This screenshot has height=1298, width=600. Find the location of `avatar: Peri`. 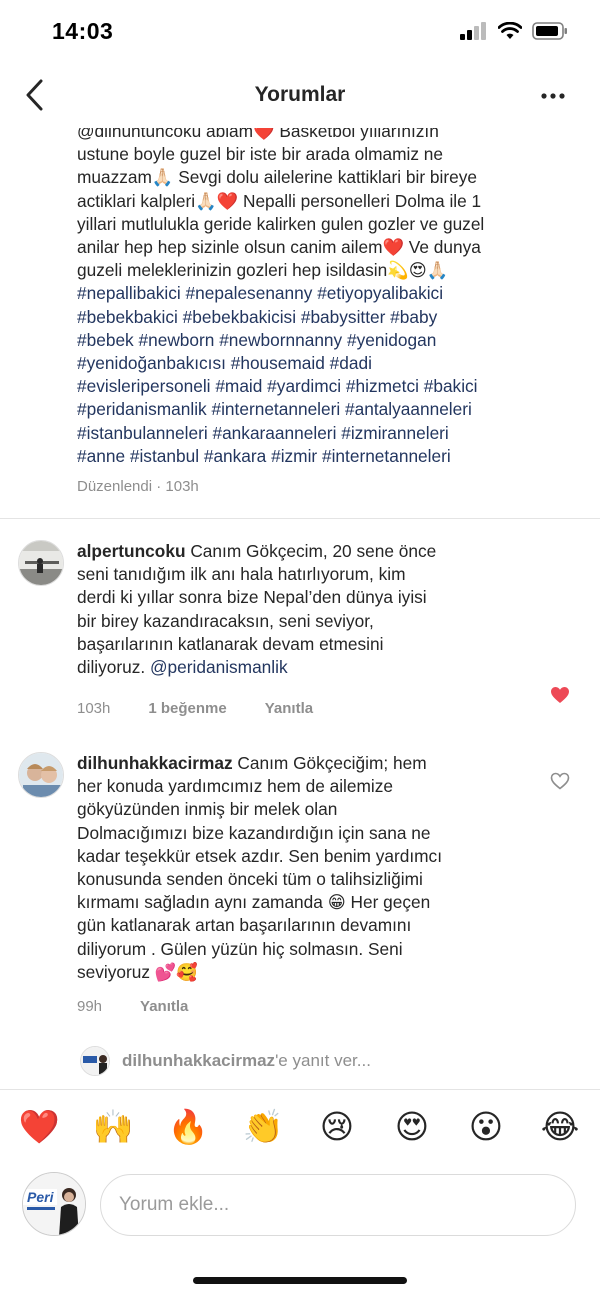

avatar: Peri is located at coordinates (54, 1204).